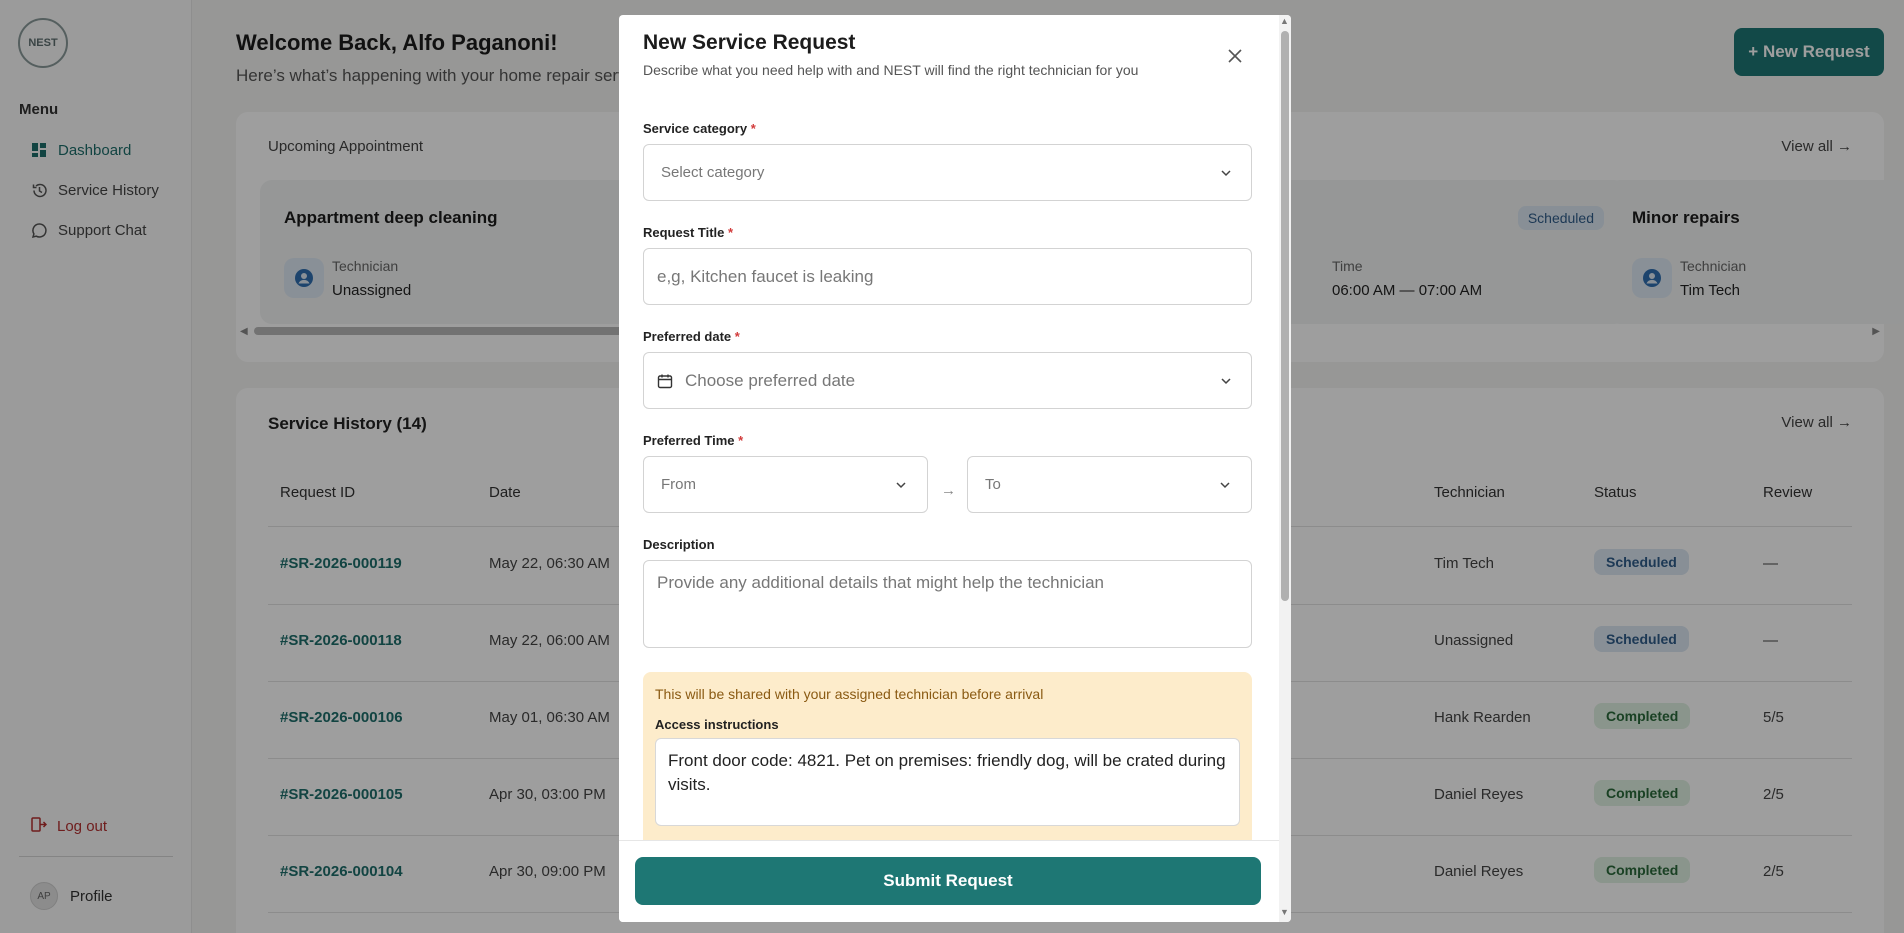 The width and height of the screenshot is (1904, 933). I want to click on modal-scroll-thumb, so click(1285, 316).